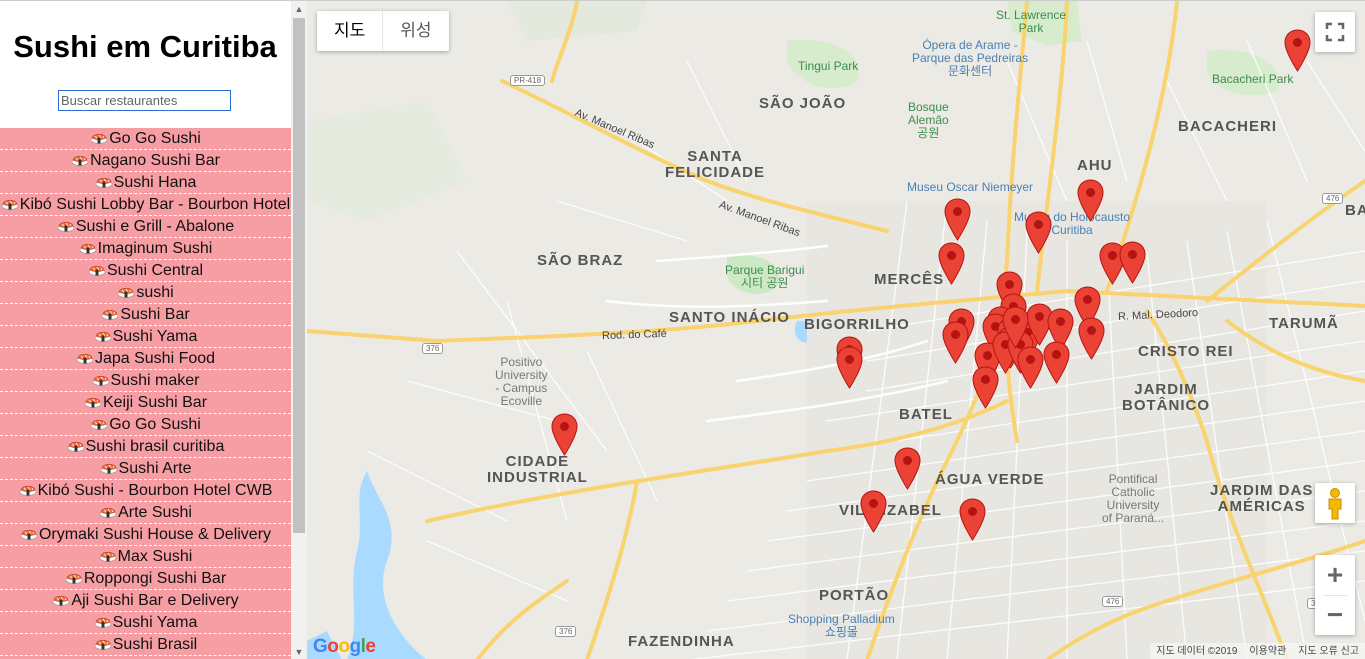  What do you see at coordinates (349, 31) in the screenshot?
I see `map-type-map-button: 지도` at bounding box center [349, 31].